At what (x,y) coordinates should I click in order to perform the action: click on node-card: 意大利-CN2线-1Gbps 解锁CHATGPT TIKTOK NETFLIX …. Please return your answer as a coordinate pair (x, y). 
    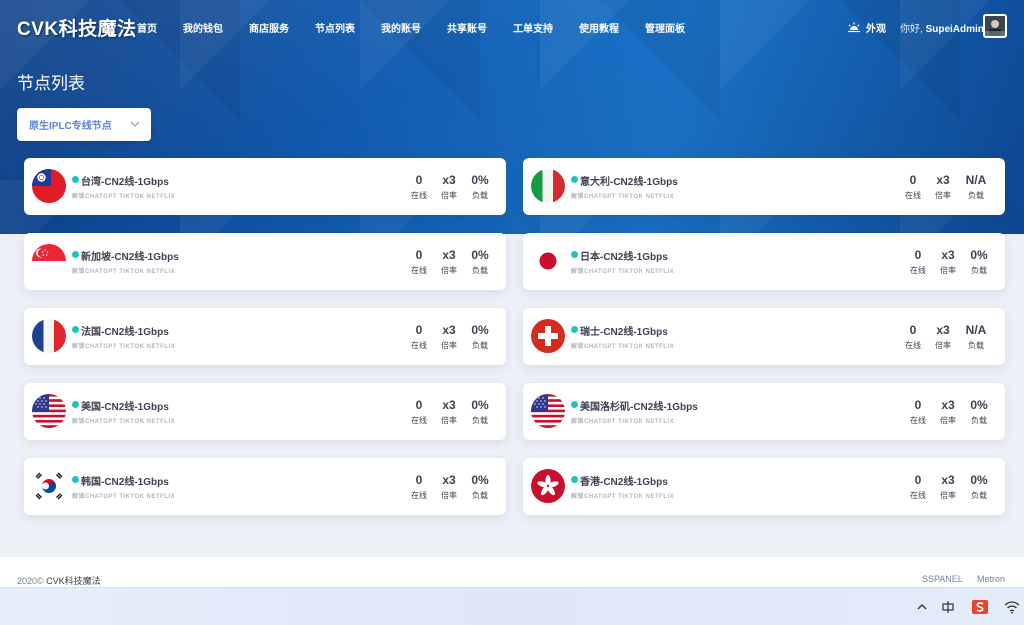
    Looking at the image, I should click on (764, 186).